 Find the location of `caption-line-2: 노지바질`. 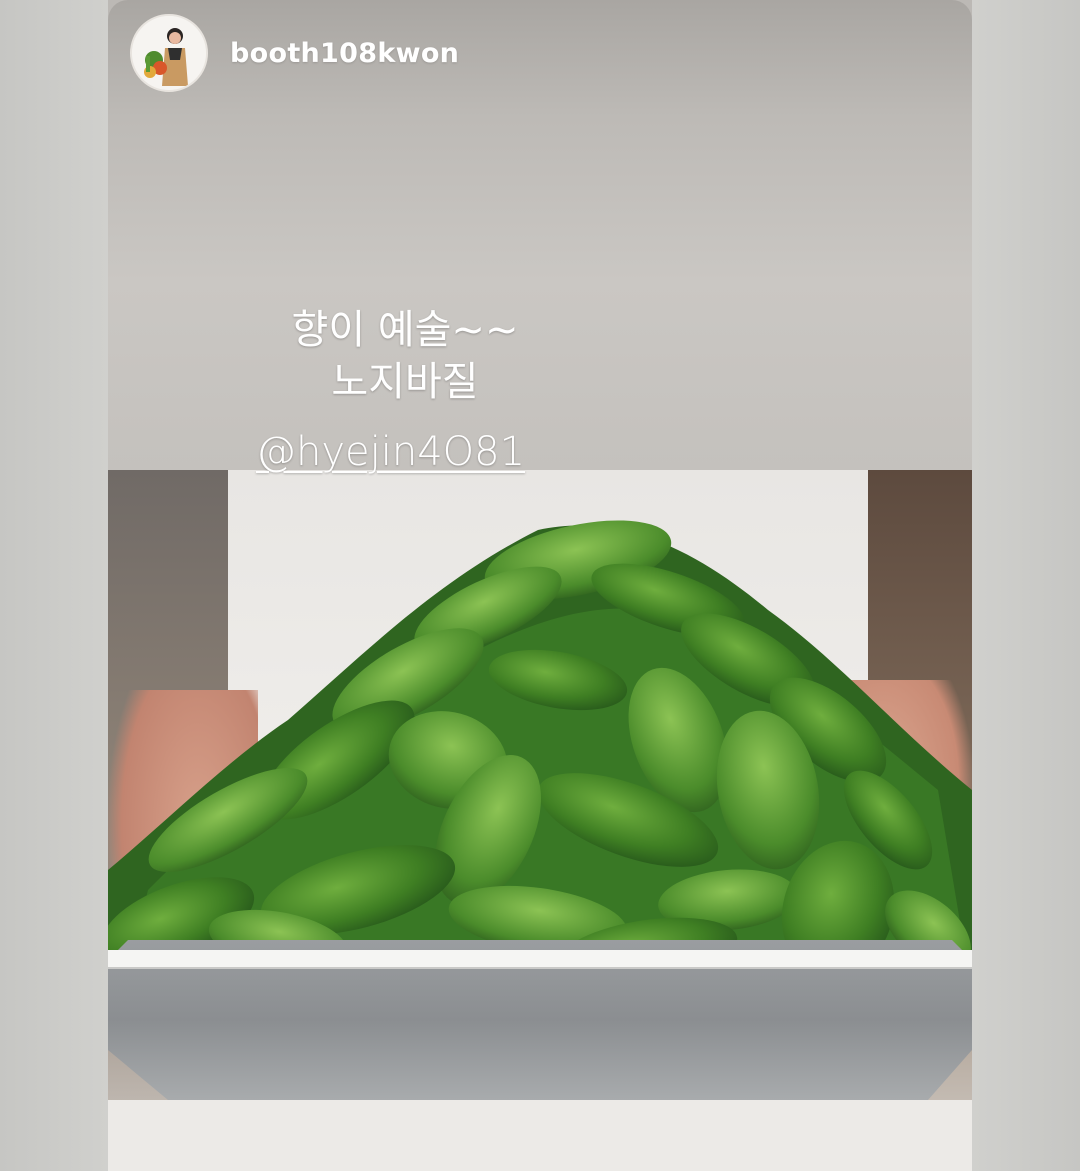

caption-line-2: 노지바질 is located at coordinates (405, 382).